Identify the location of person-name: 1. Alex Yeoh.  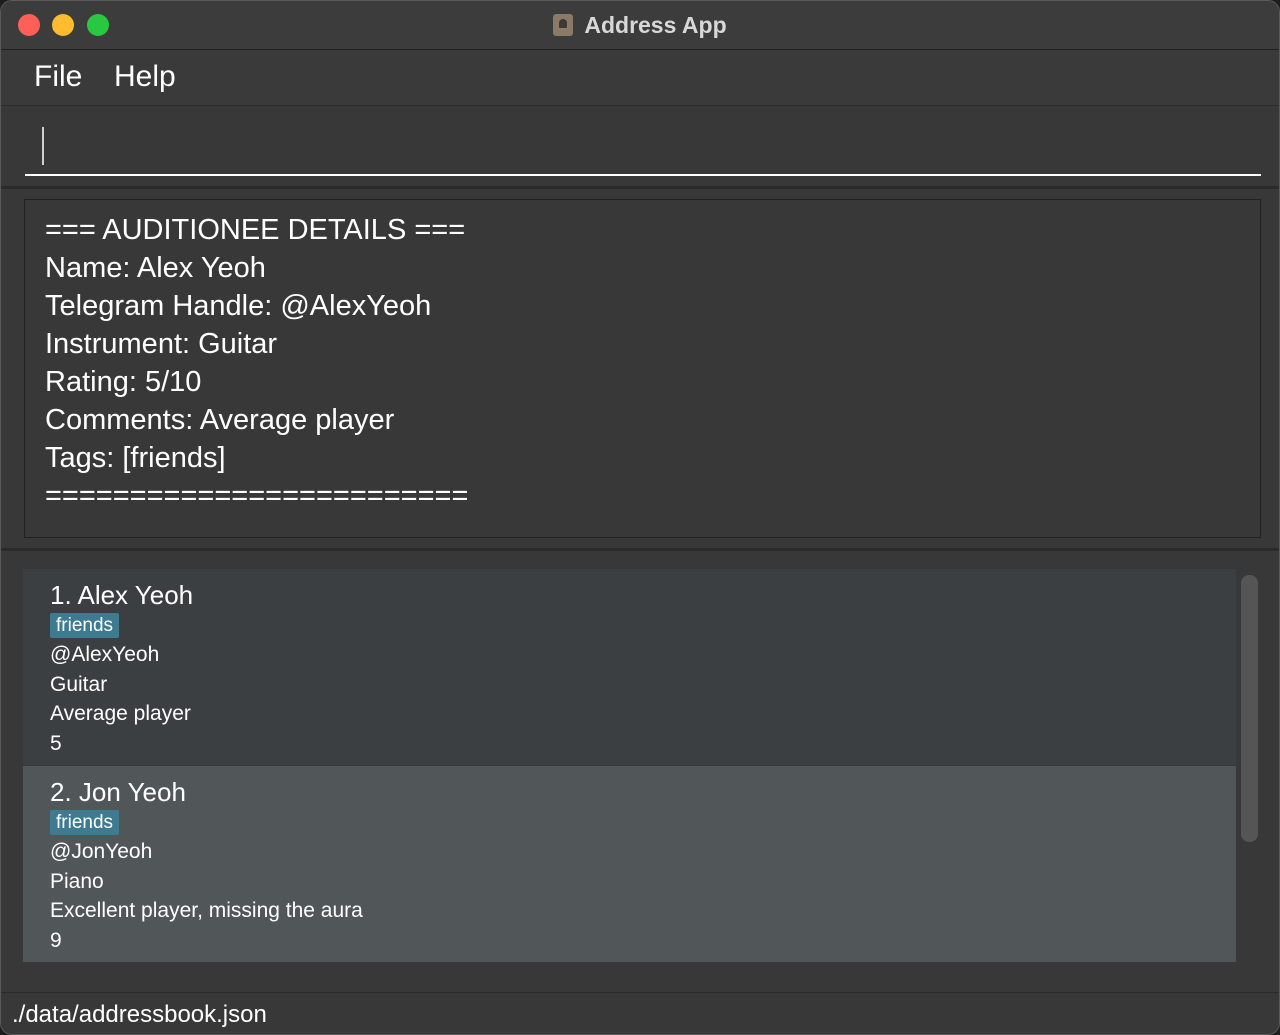
(122, 595).